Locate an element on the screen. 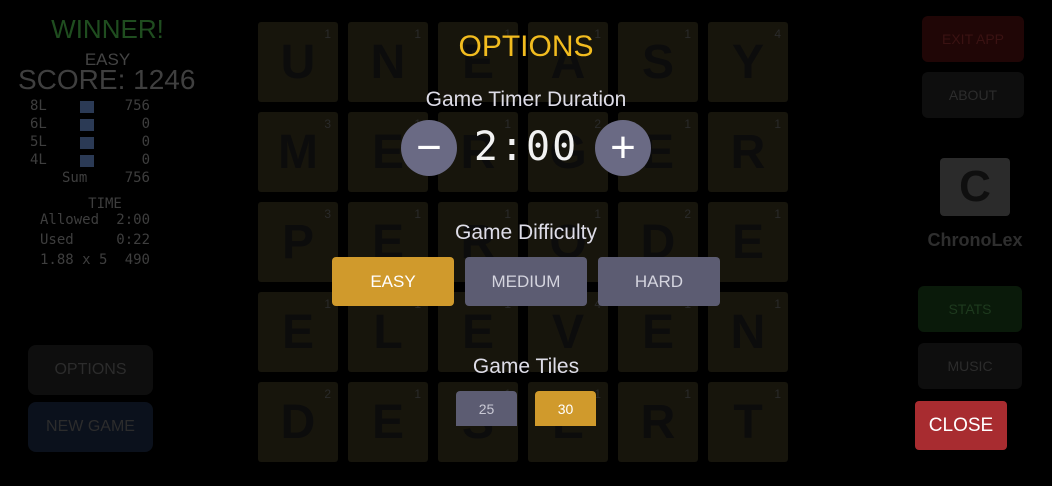 The image size is (1052, 486). minus-icon: − is located at coordinates (429, 147).